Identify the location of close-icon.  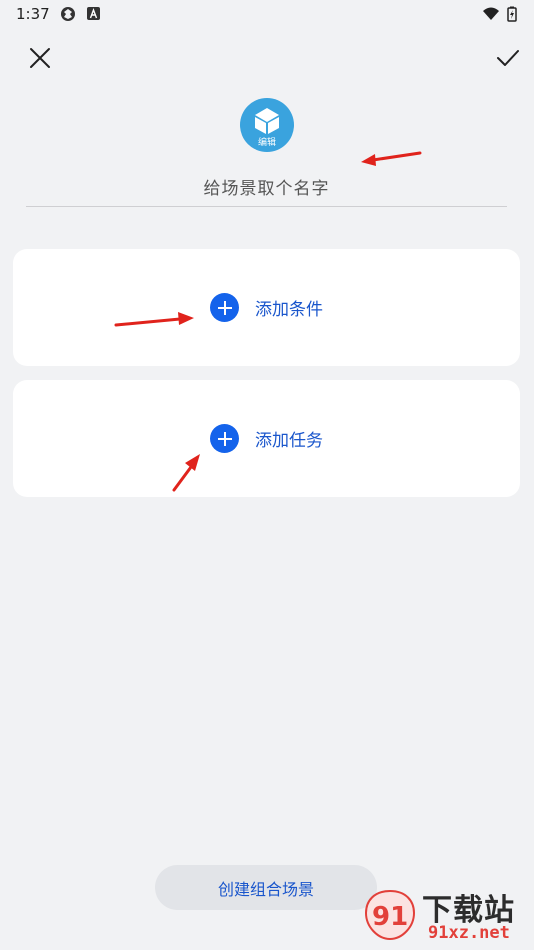
(40, 58).